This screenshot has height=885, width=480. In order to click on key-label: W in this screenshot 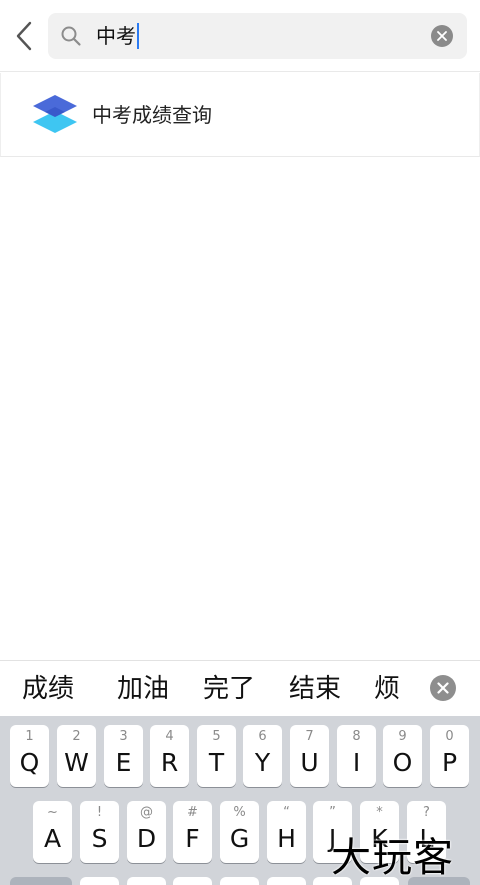, I will do `click(76, 762)`.